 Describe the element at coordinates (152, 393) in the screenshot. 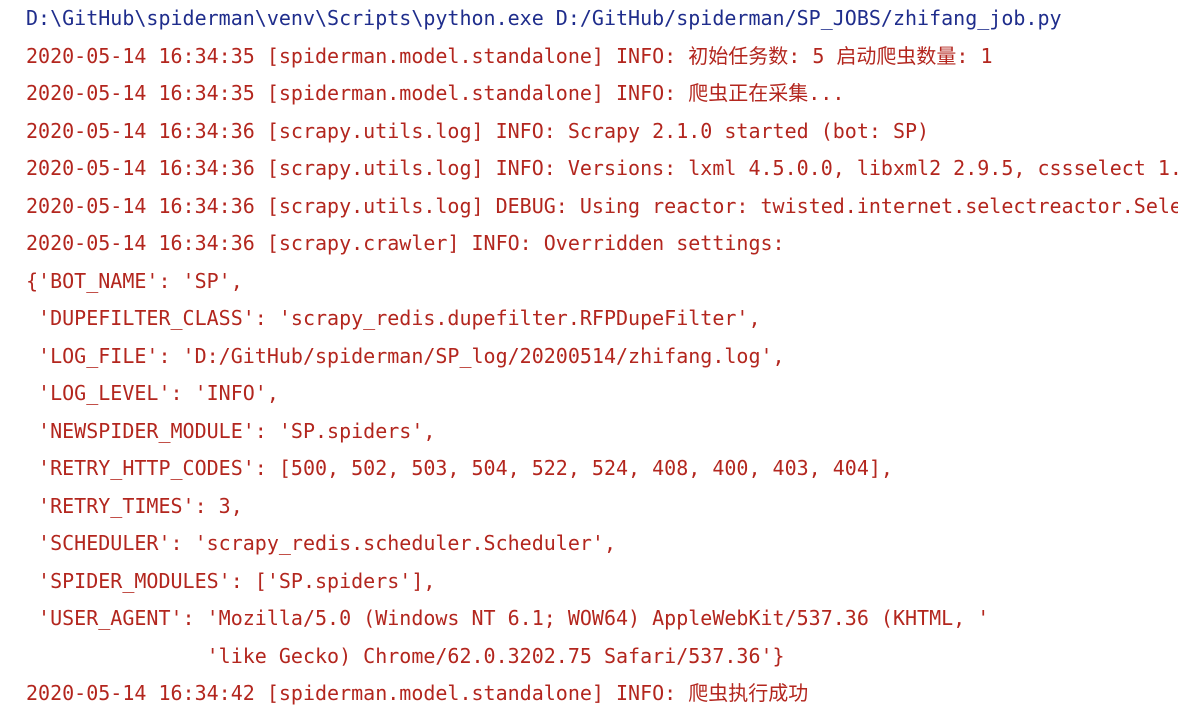

I see `log-line: 'LOG_LEVEL': 'INFO',` at that location.